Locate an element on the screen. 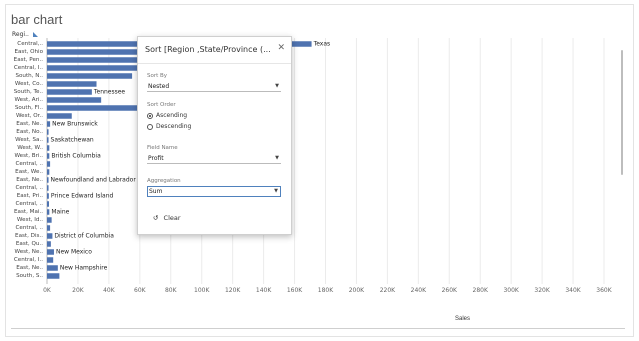  x-tick-label: 60K is located at coordinates (140, 290).